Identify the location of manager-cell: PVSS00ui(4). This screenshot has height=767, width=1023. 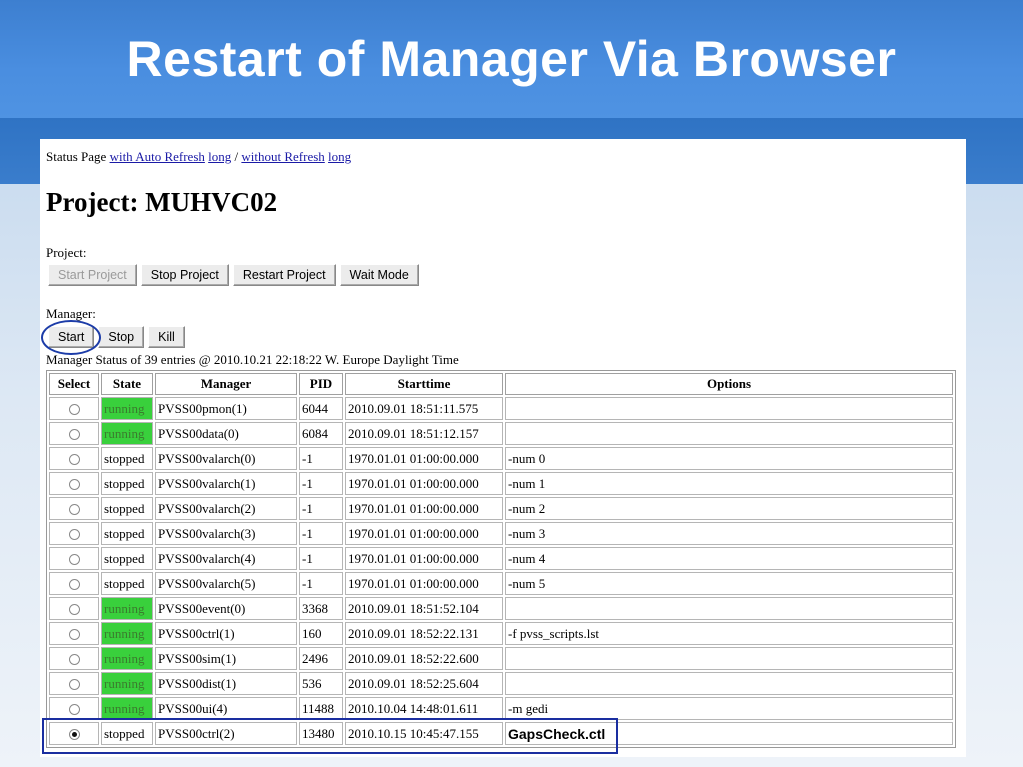
(226, 708).